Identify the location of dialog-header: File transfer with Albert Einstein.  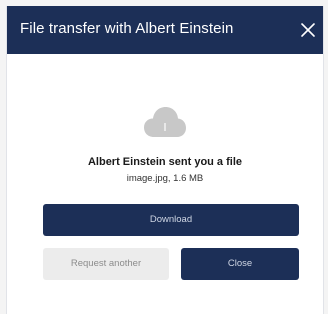
(165, 30).